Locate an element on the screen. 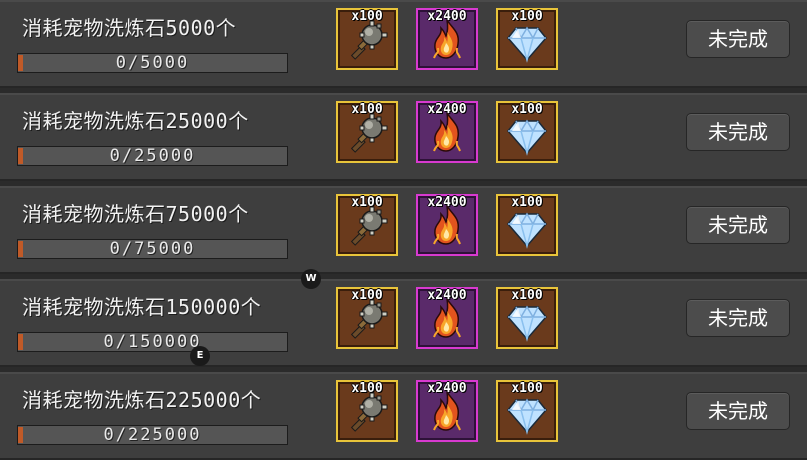 This screenshot has height=460, width=807. progress-text: 0/5000 is located at coordinates (152, 63).